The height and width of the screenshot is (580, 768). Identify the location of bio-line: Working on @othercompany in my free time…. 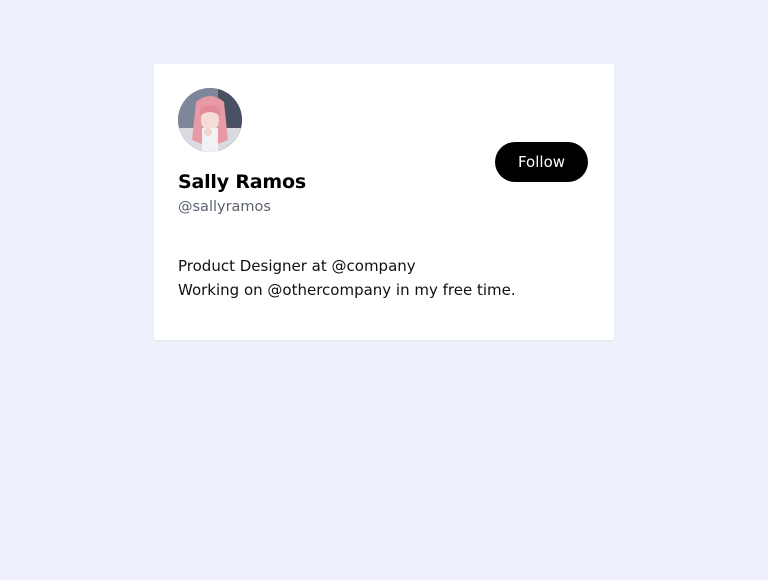
(347, 290).